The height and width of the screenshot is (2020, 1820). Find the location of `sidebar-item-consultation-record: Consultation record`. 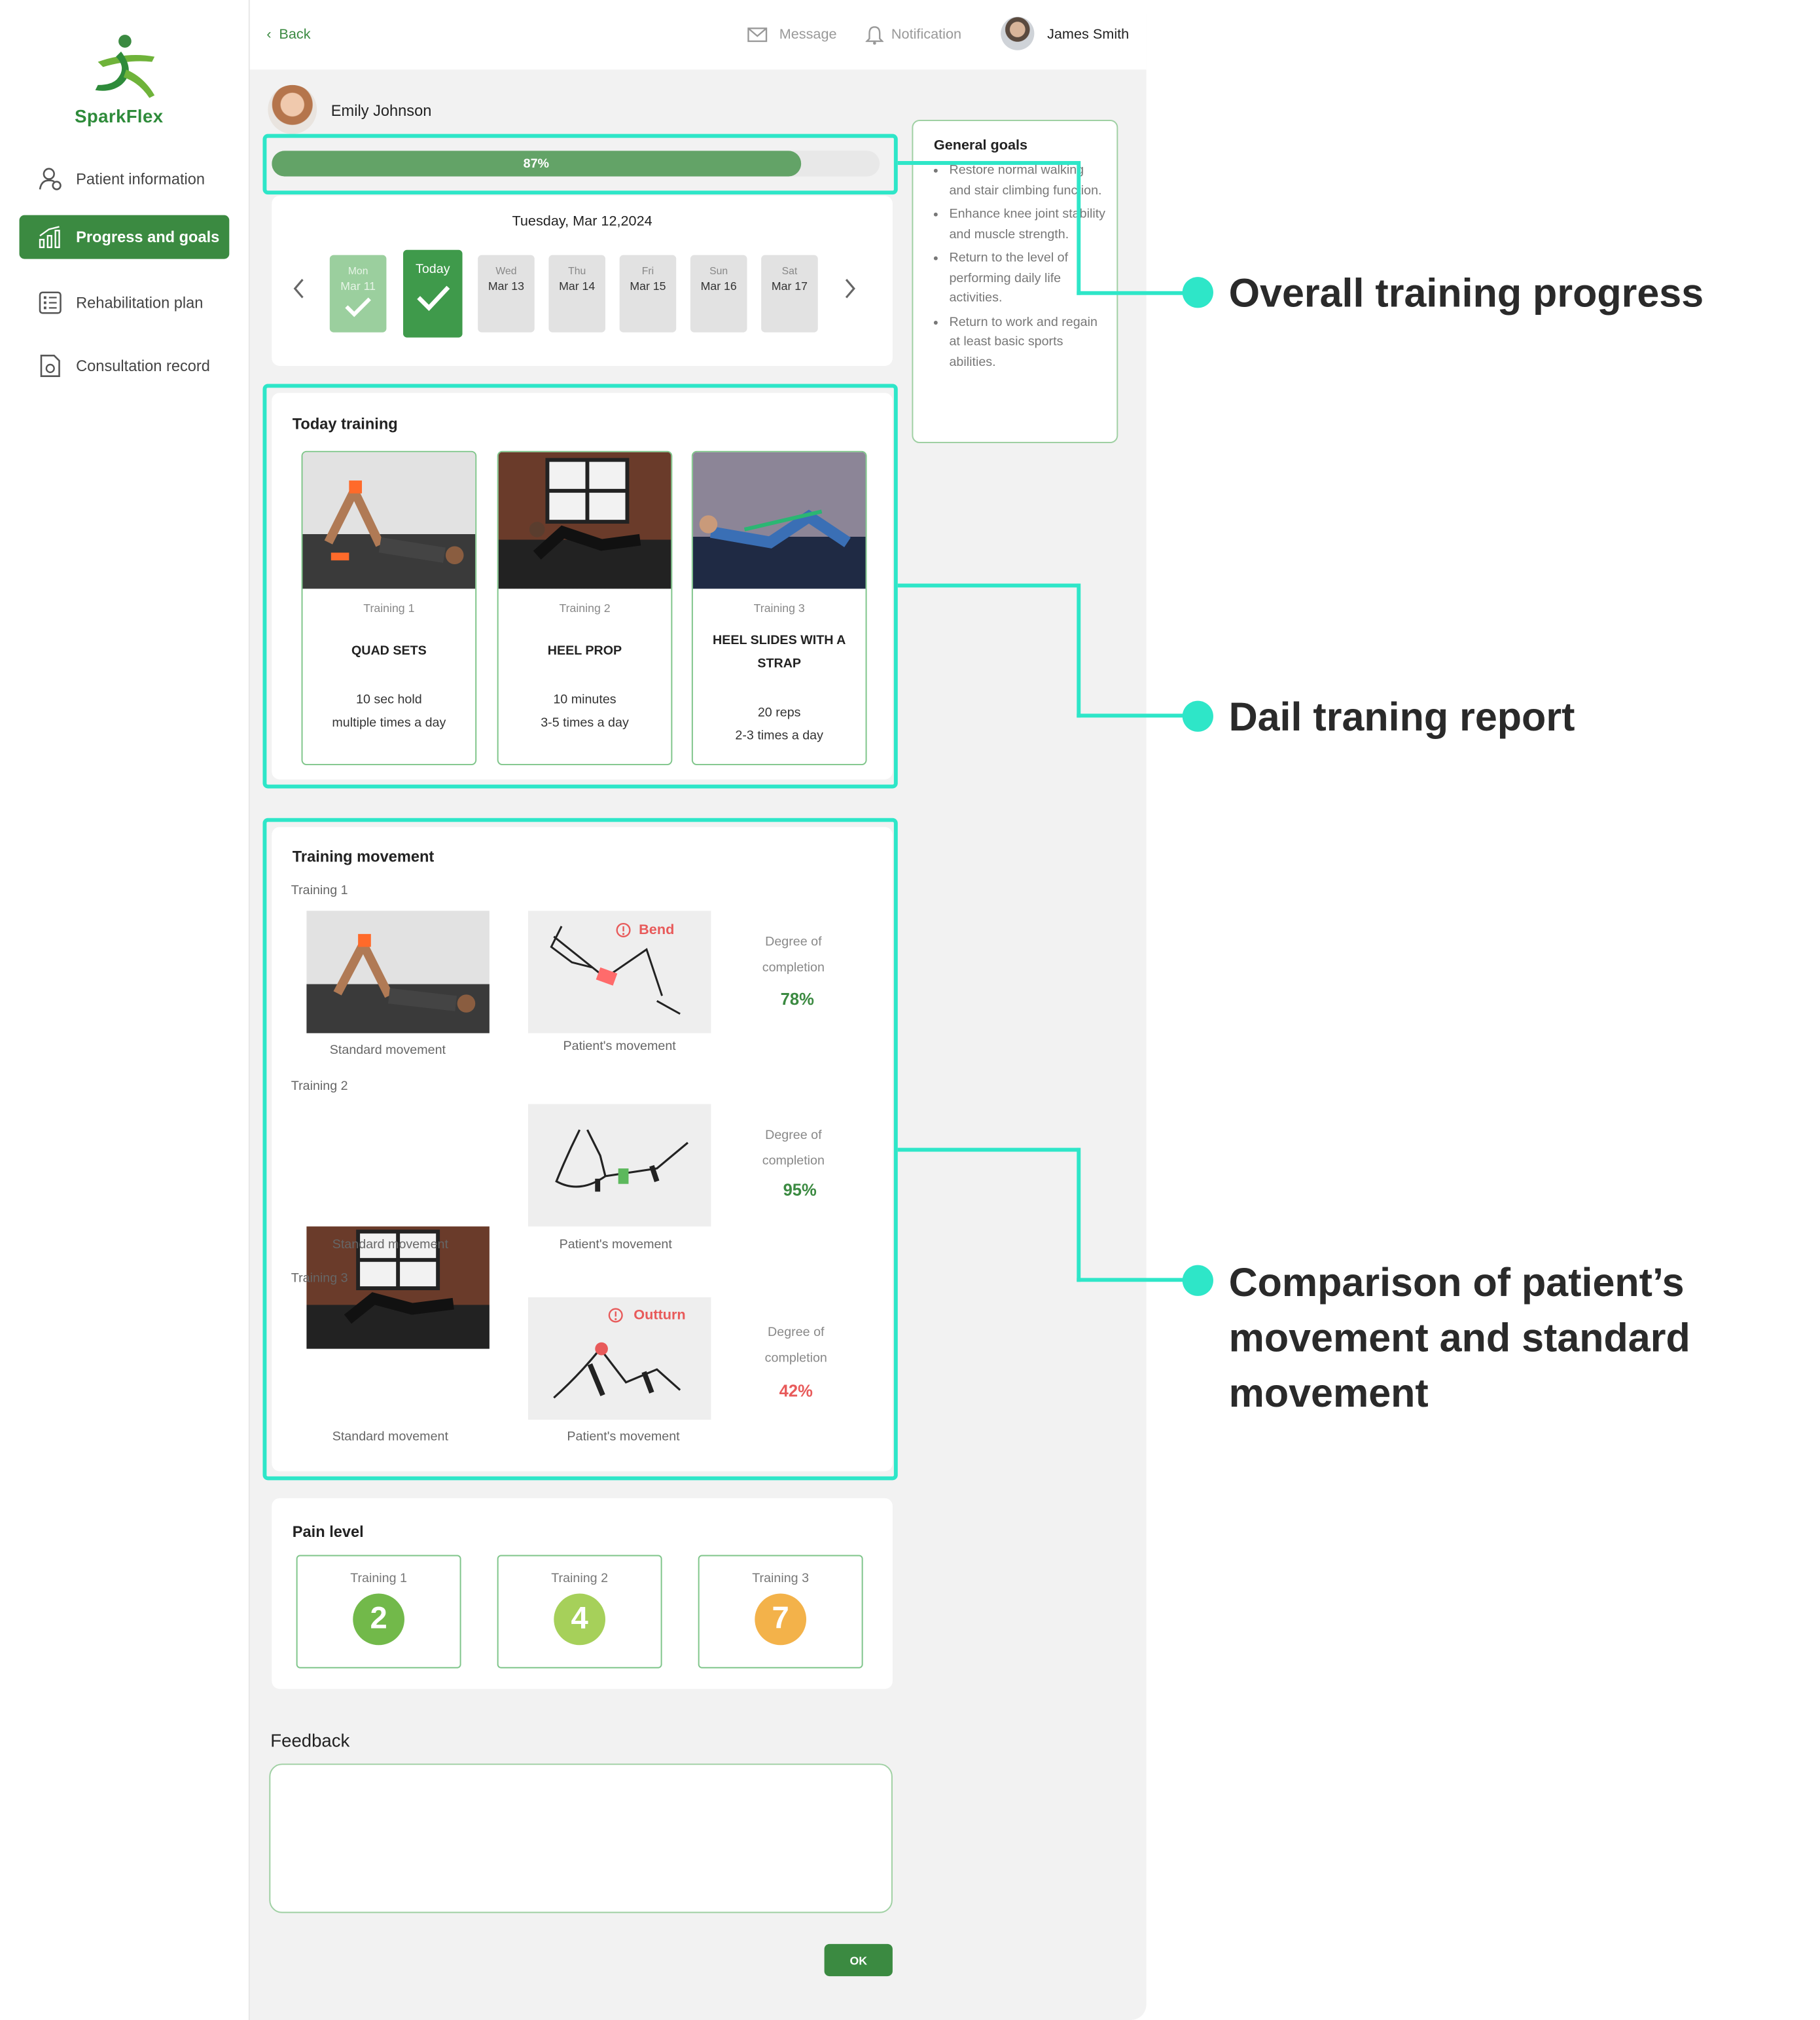

sidebar-item-consultation-record: Consultation record is located at coordinates (125, 366).